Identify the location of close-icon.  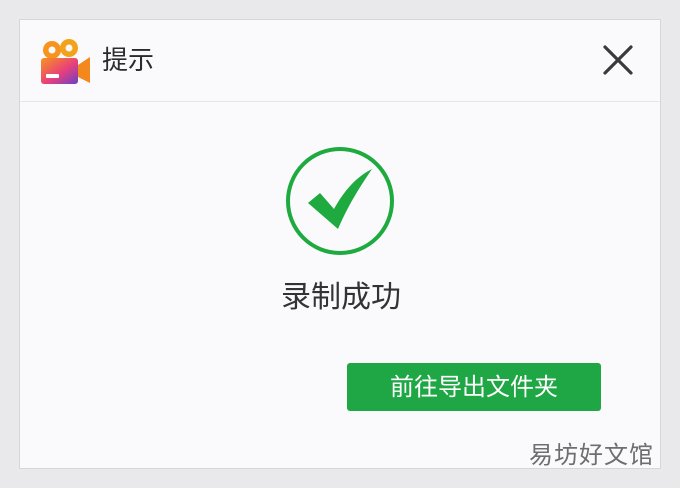
(618, 60).